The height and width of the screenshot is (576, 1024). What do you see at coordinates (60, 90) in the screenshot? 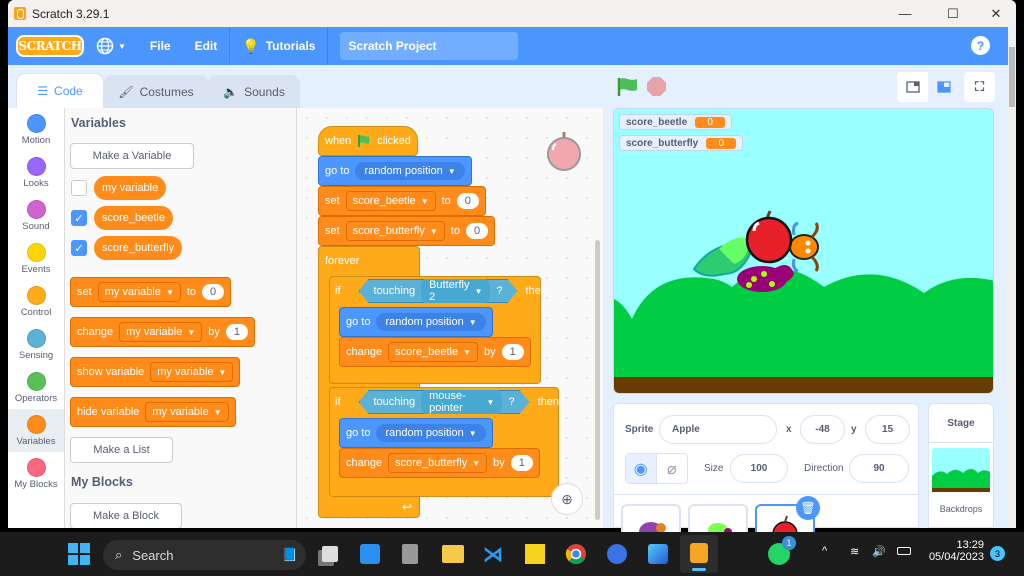
I see `tab-code: ☰ Code` at bounding box center [60, 90].